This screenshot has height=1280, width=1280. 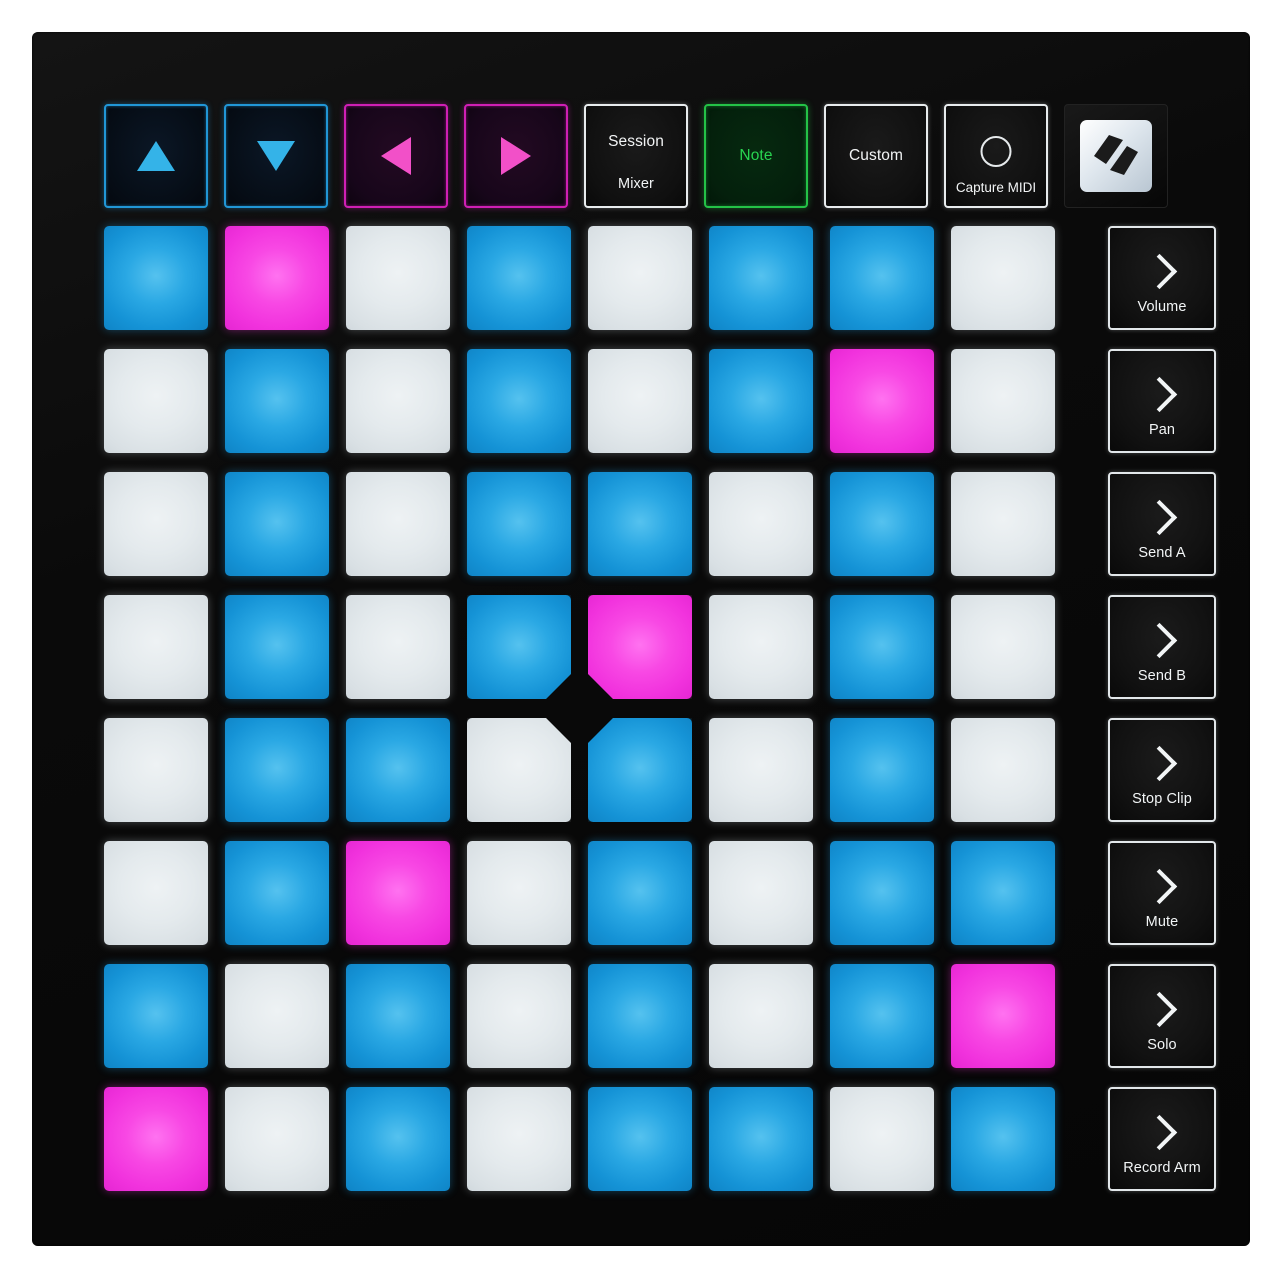 What do you see at coordinates (519, 647) in the screenshot?
I see `pad-r4-c4` at bounding box center [519, 647].